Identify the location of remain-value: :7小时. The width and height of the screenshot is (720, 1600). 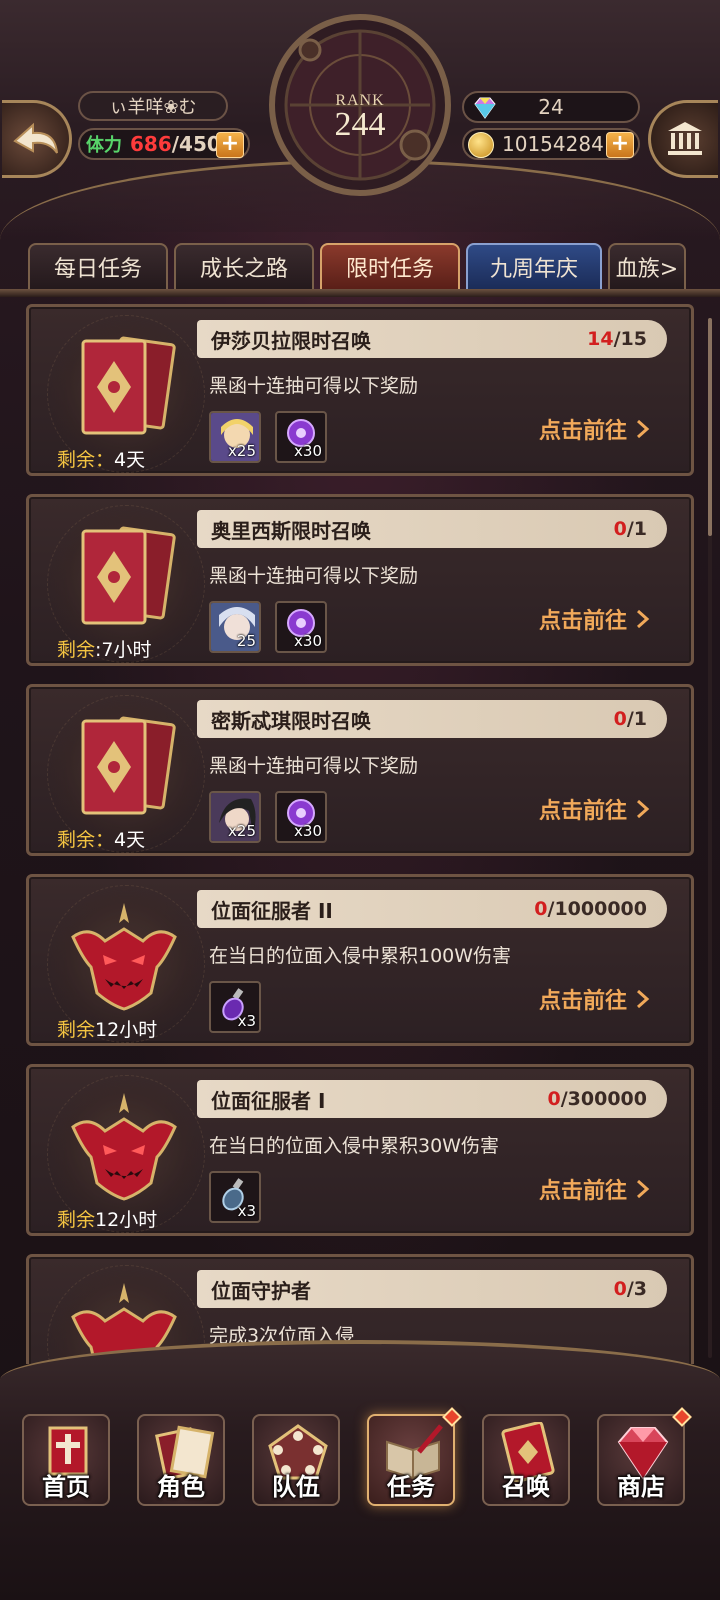
(123, 650).